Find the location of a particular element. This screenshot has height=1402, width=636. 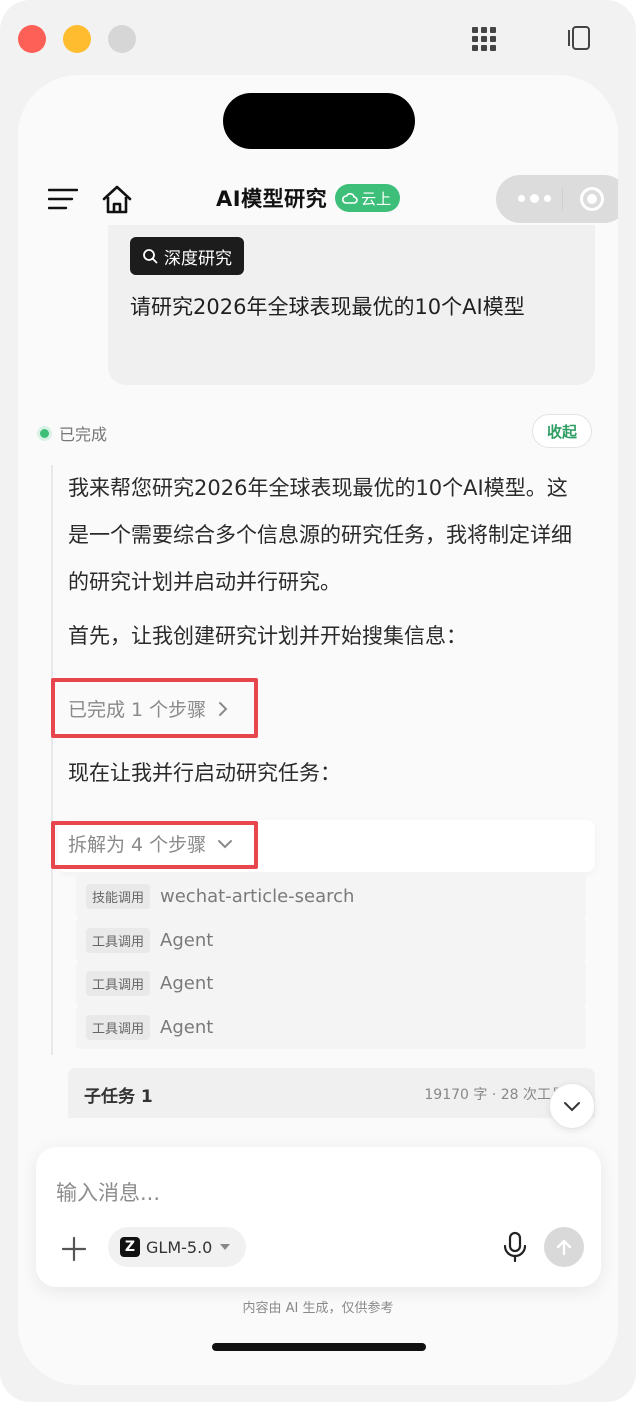

status-label: 已完成 is located at coordinates (83, 434).